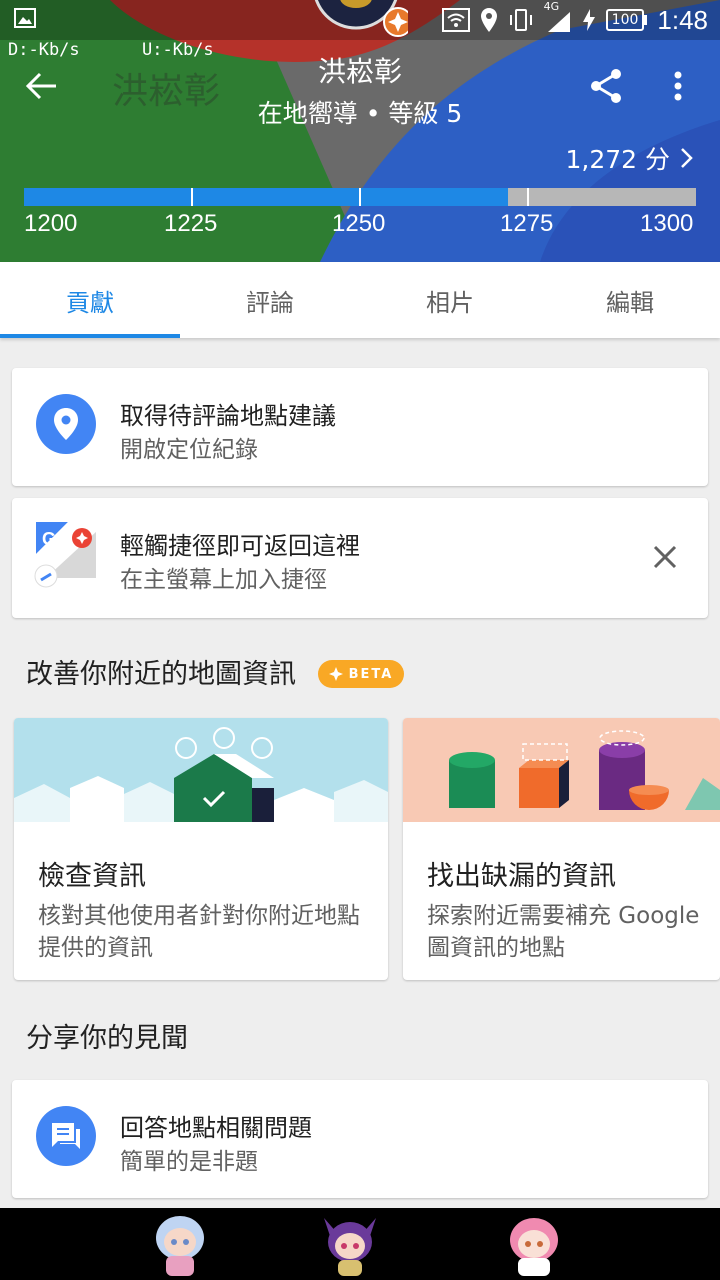  I want to click on question-answer-icon, so click(66, 1136).